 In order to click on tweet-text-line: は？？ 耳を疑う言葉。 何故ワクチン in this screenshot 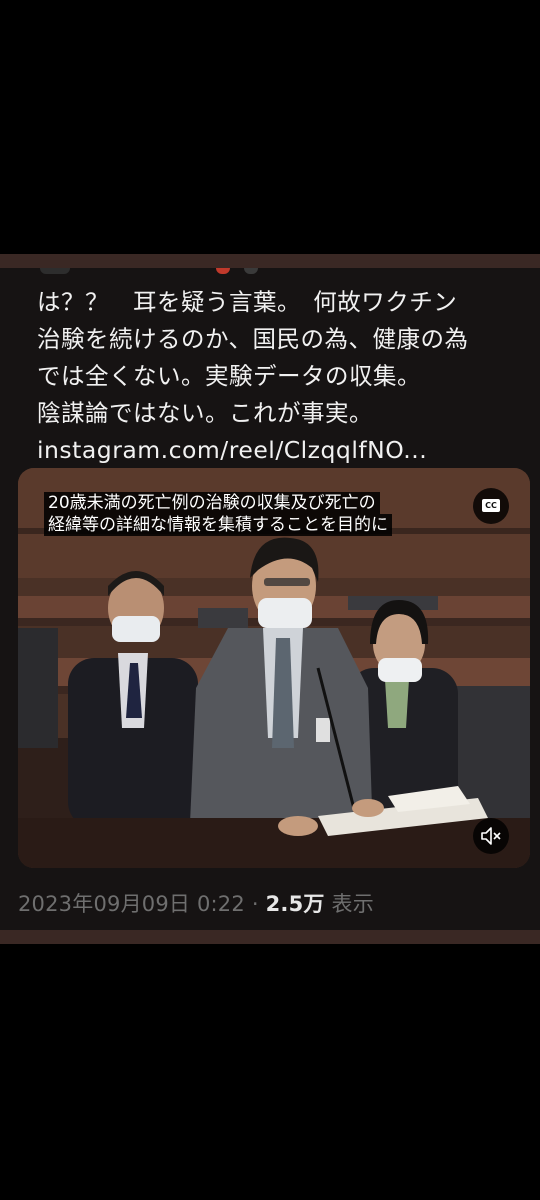, I will do `click(247, 302)`.